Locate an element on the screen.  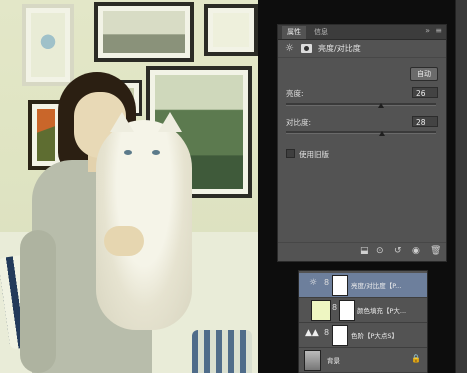
brightness-slider-thumb is located at coordinates (380, 105).